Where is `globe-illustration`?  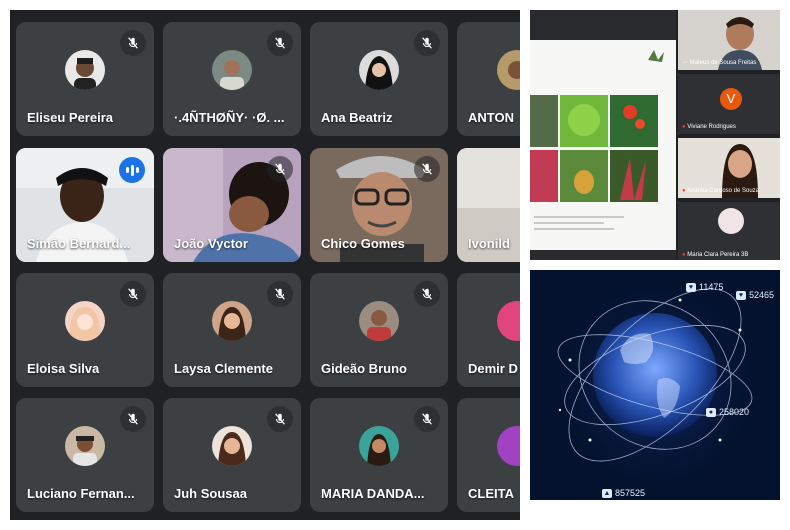 globe-illustration is located at coordinates (655, 385).